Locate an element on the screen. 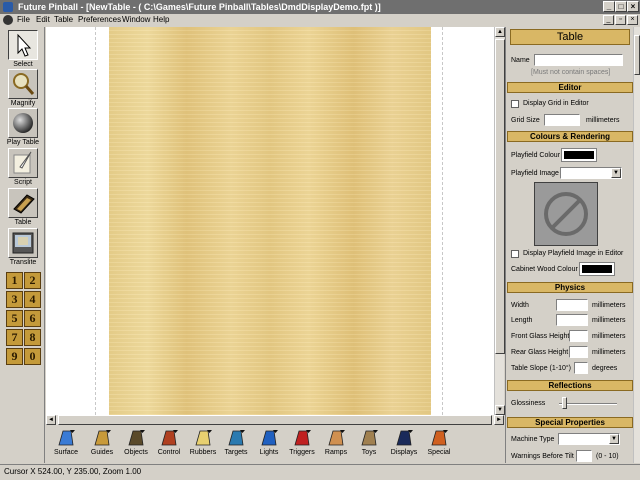 Image resolution: width=640 pixels, height=480 pixels. tool-translite: Translite is located at coordinates (23, 247).